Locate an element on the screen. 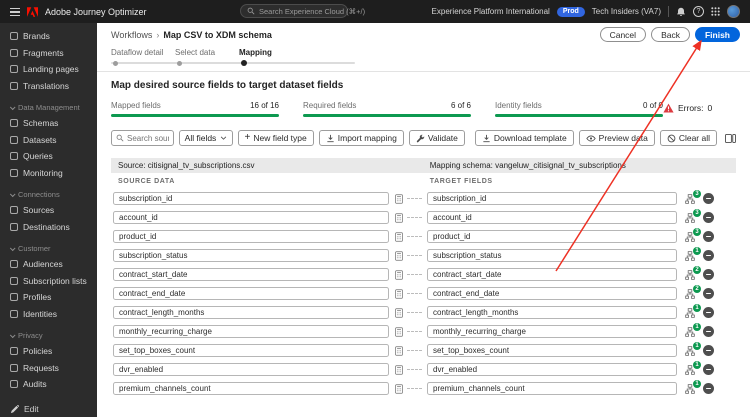  source-field-input: premium_channels_count is located at coordinates (251, 388).